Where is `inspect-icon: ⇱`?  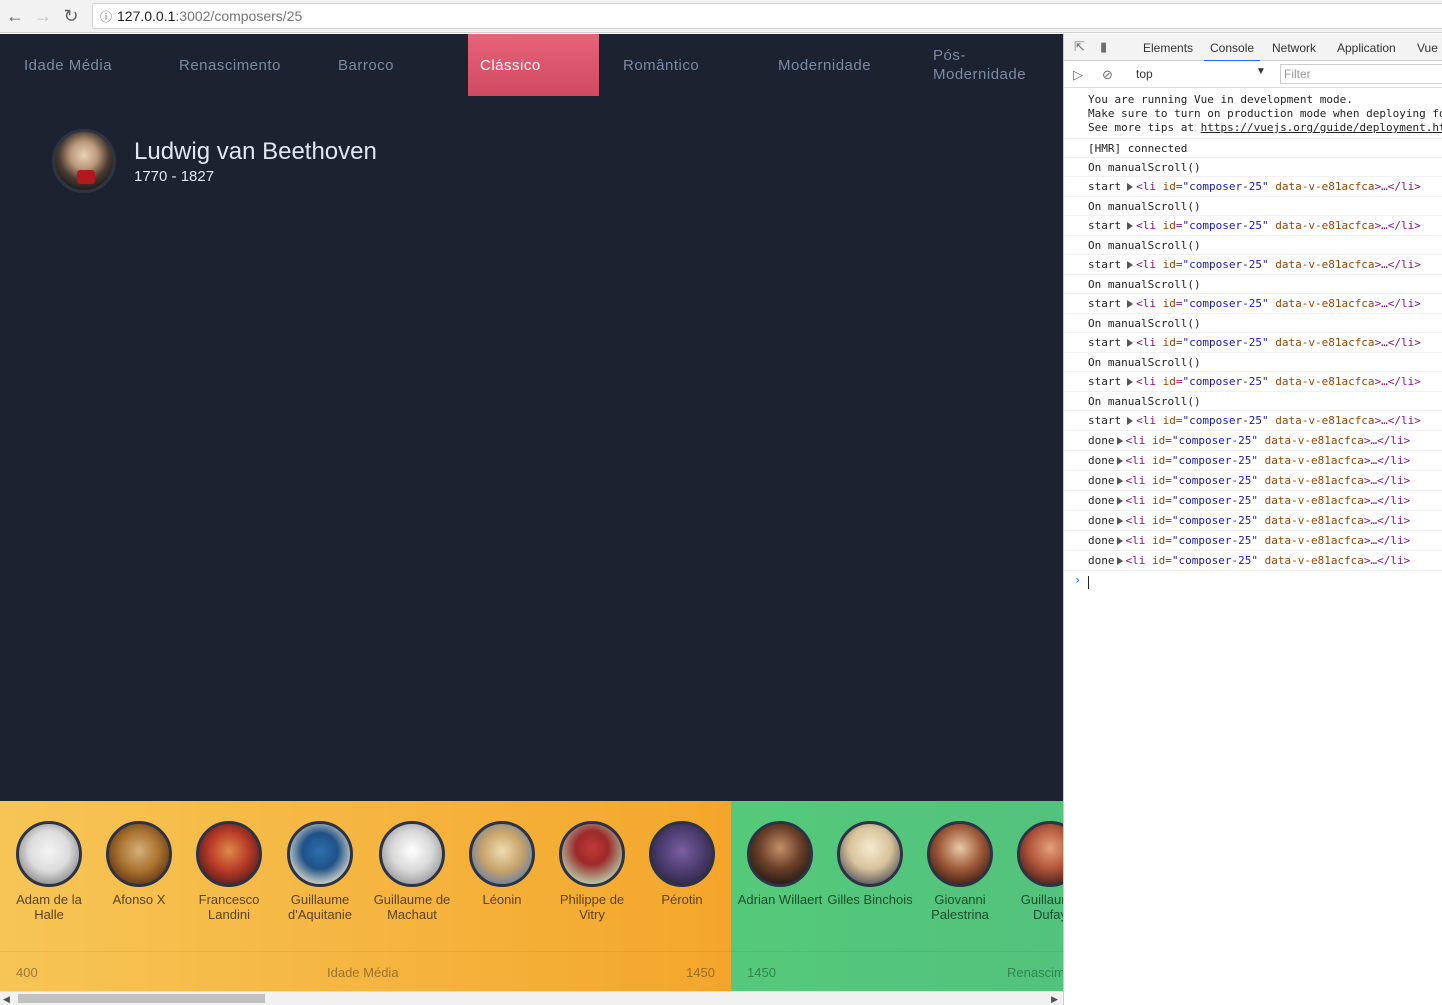
inspect-icon: ⇱ is located at coordinates (1082, 47).